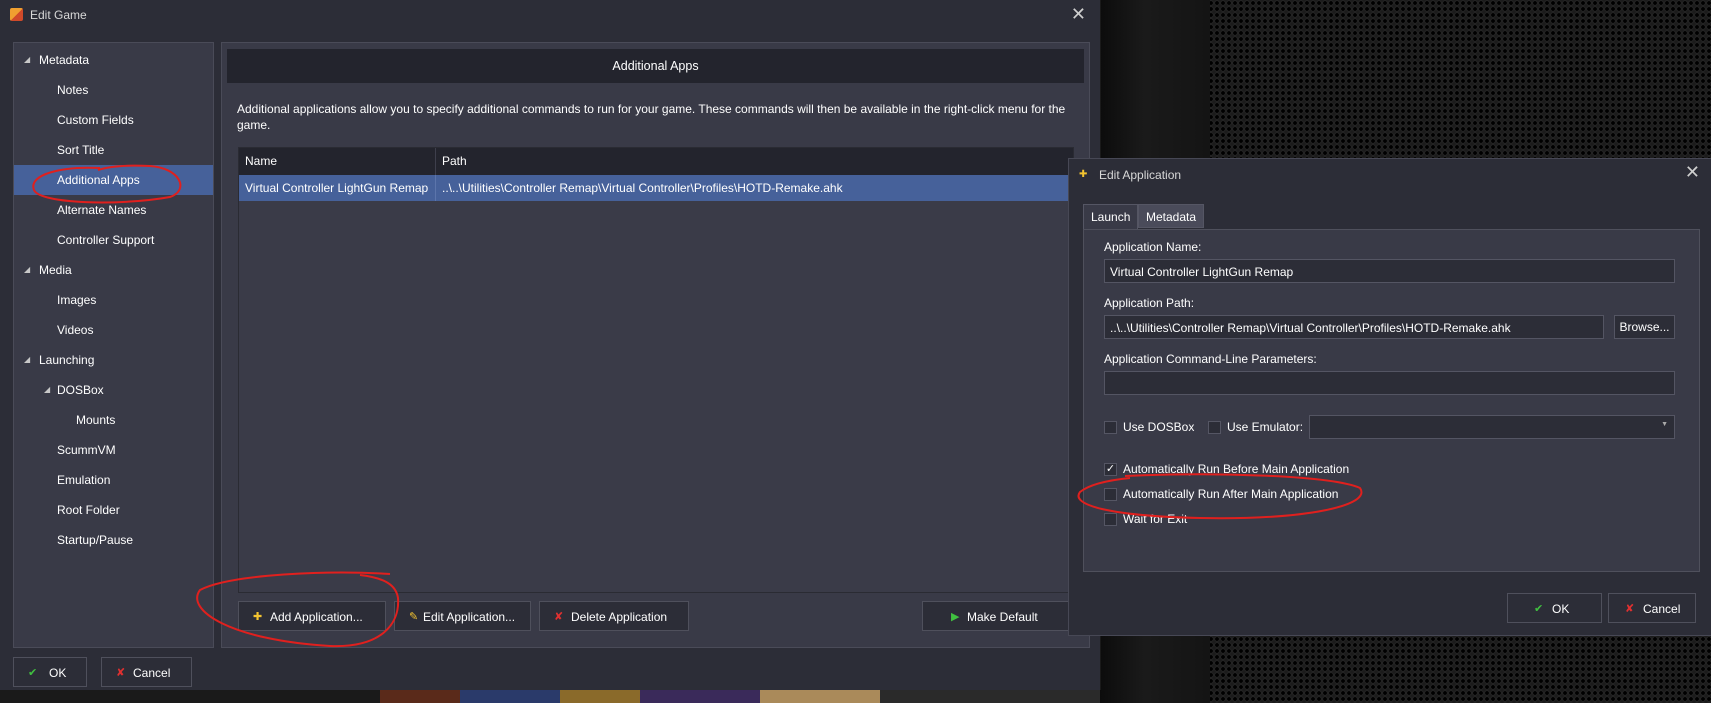 The width and height of the screenshot is (1711, 703). Describe the element at coordinates (86, 450) in the screenshot. I see `sidebar-item-label: ScummVM` at that location.